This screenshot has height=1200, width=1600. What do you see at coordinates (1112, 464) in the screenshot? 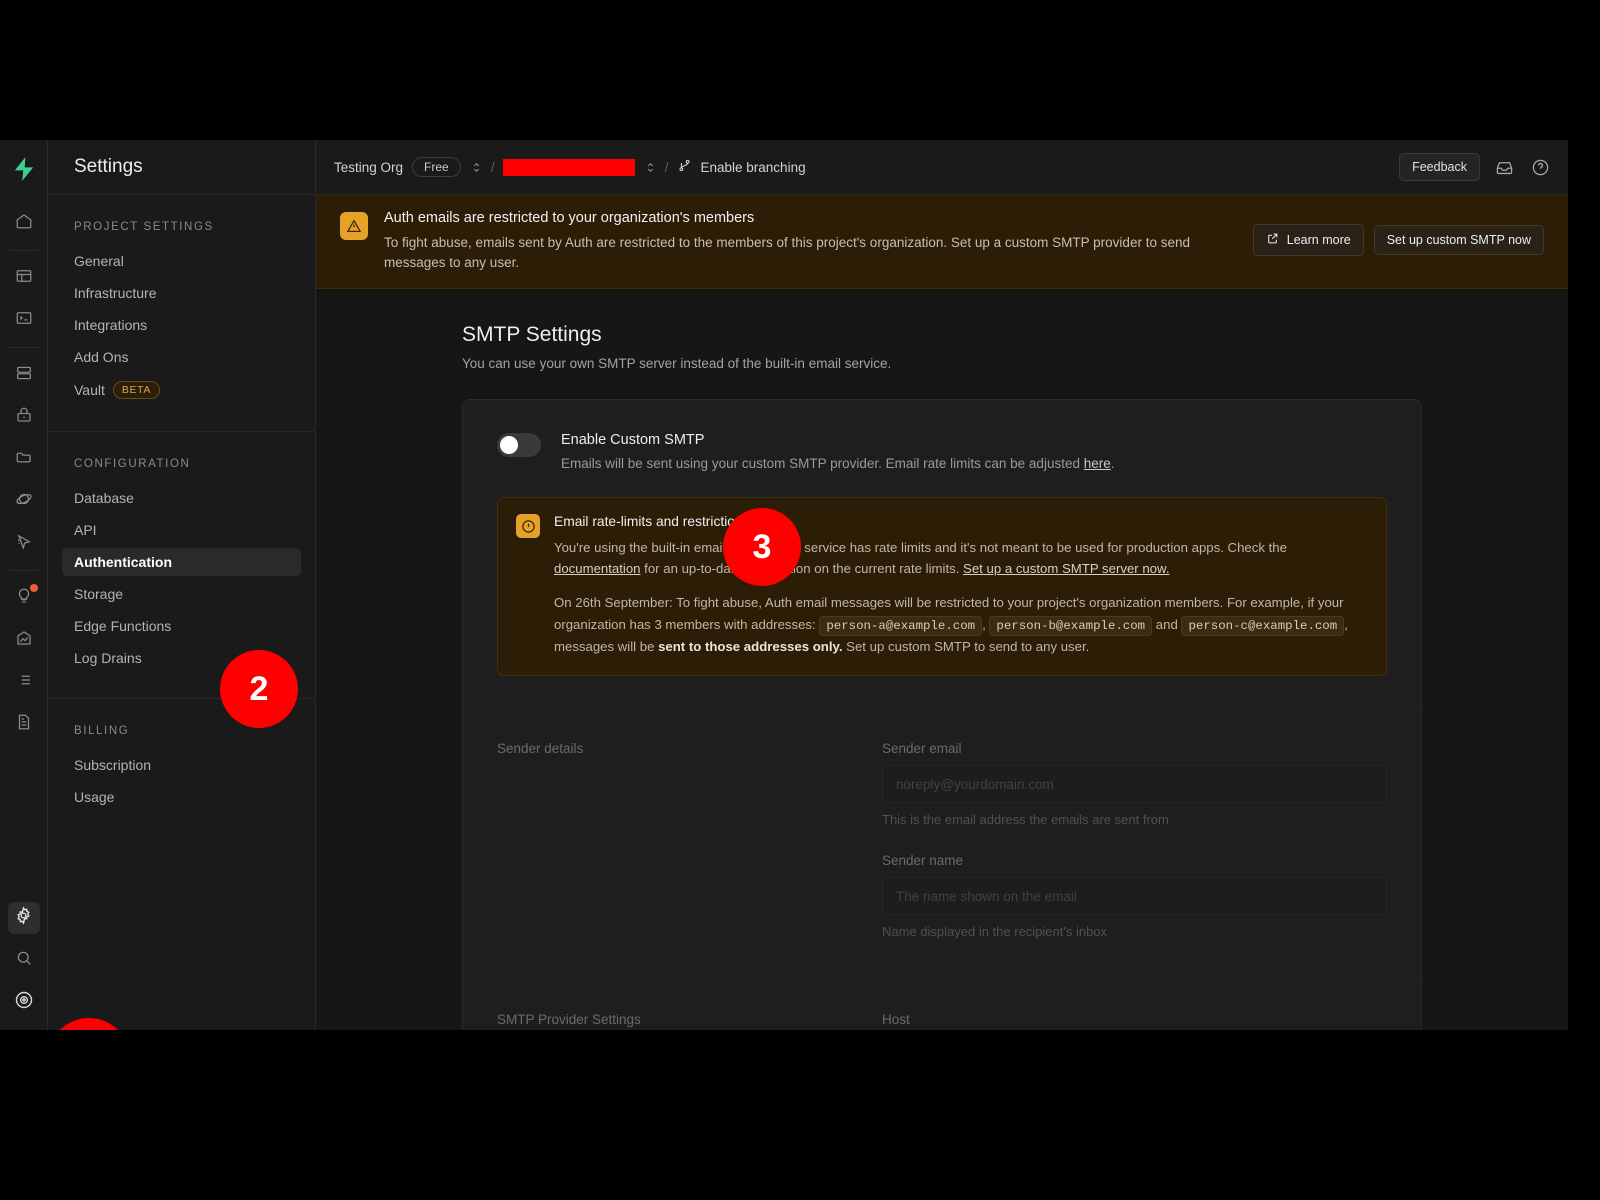
I see `toggle-desc-post: .` at bounding box center [1112, 464].